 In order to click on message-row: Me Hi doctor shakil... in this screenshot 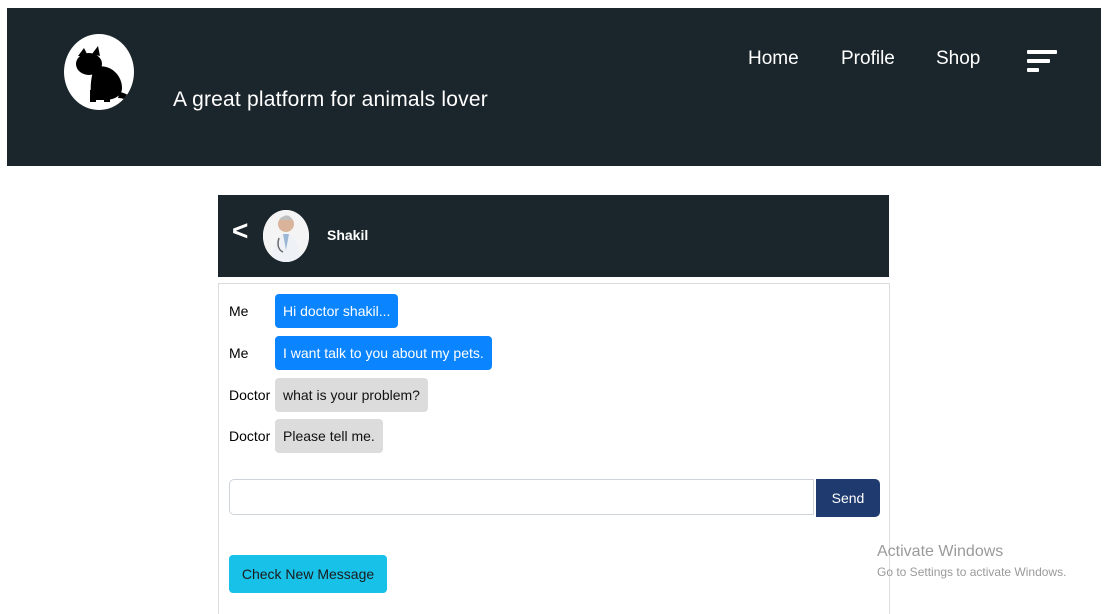, I will do `click(314, 311)`.